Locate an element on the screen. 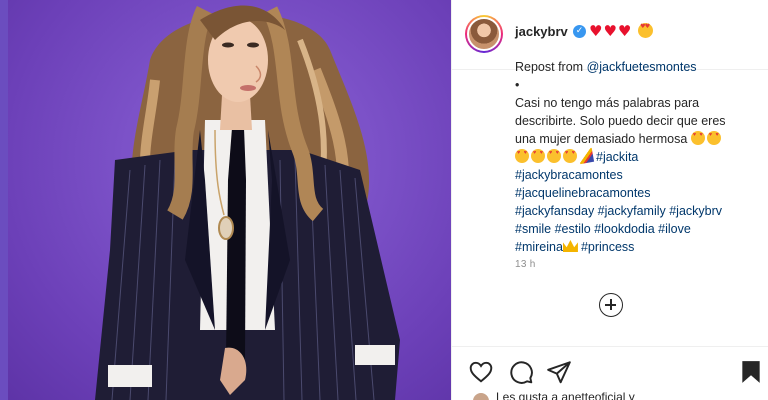 The image size is (768, 400). plus-circle-icon is located at coordinates (611, 305).